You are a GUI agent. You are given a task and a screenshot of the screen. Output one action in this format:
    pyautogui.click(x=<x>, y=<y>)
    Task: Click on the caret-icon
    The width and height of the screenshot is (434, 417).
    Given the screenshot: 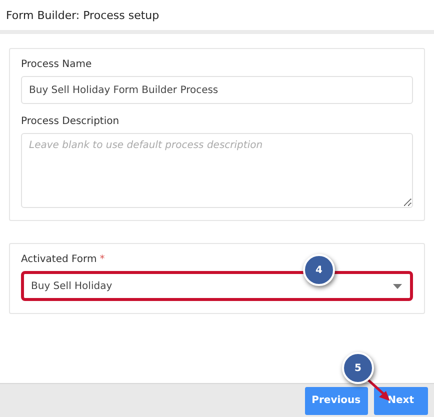 What is the action you would take?
    pyautogui.click(x=397, y=286)
    